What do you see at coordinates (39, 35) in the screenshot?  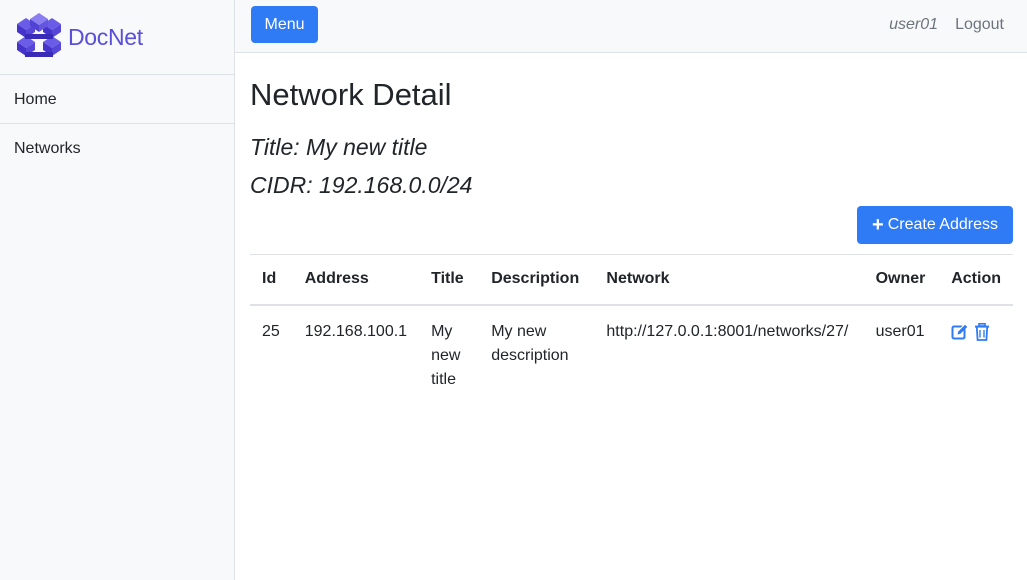 I see `docnet-logo-icon` at bounding box center [39, 35].